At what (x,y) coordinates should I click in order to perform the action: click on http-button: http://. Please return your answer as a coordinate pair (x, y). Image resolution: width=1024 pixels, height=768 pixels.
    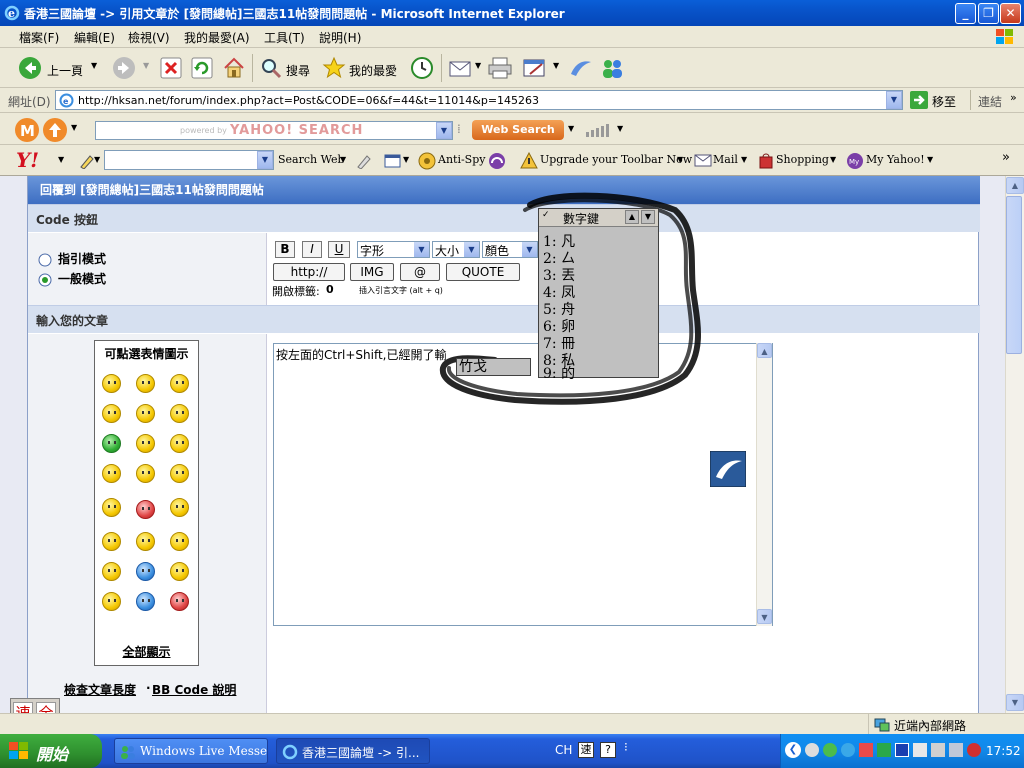
    Looking at the image, I should click on (309, 272).